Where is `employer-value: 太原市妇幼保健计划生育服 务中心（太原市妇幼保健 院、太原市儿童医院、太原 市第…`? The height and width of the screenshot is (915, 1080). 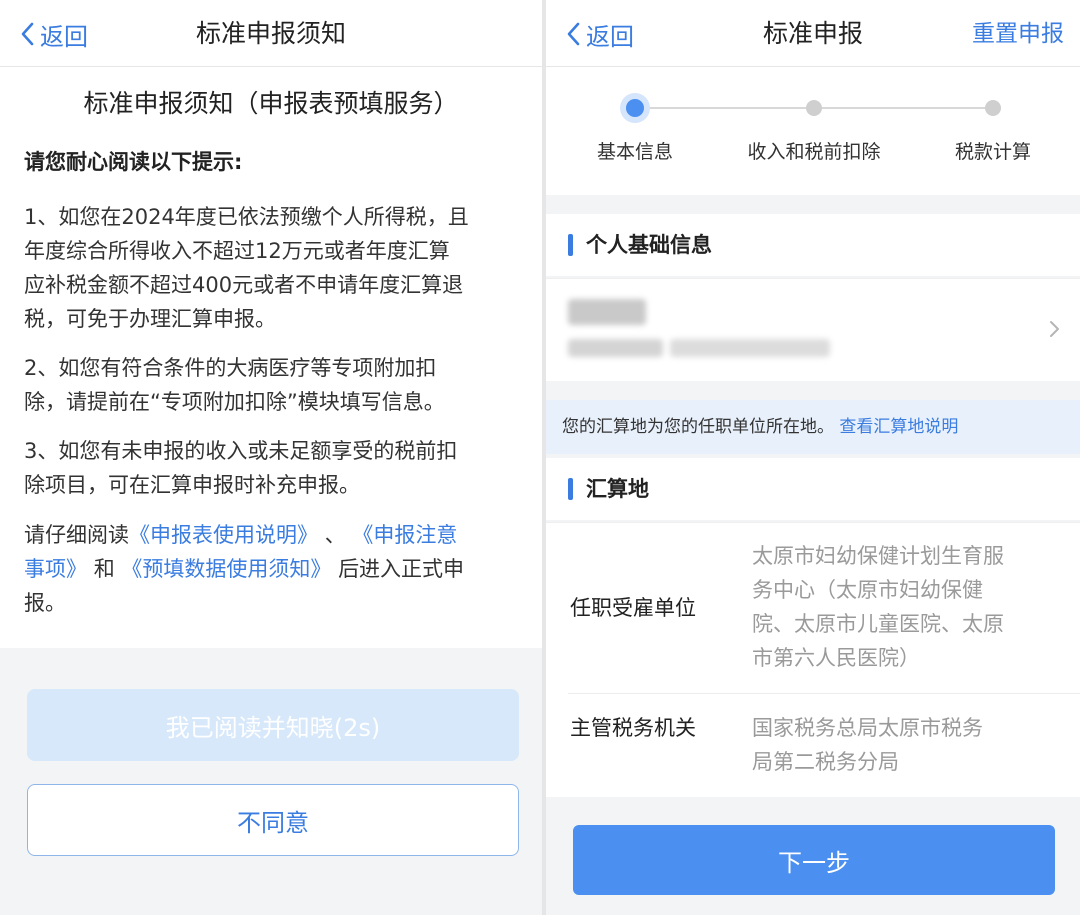 employer-value: 太原市妇幼保健计划生育服 务中心（太原市妇幼保健 院、太原市儿童医院、太原 市第… is located at coordinates (878, 607).